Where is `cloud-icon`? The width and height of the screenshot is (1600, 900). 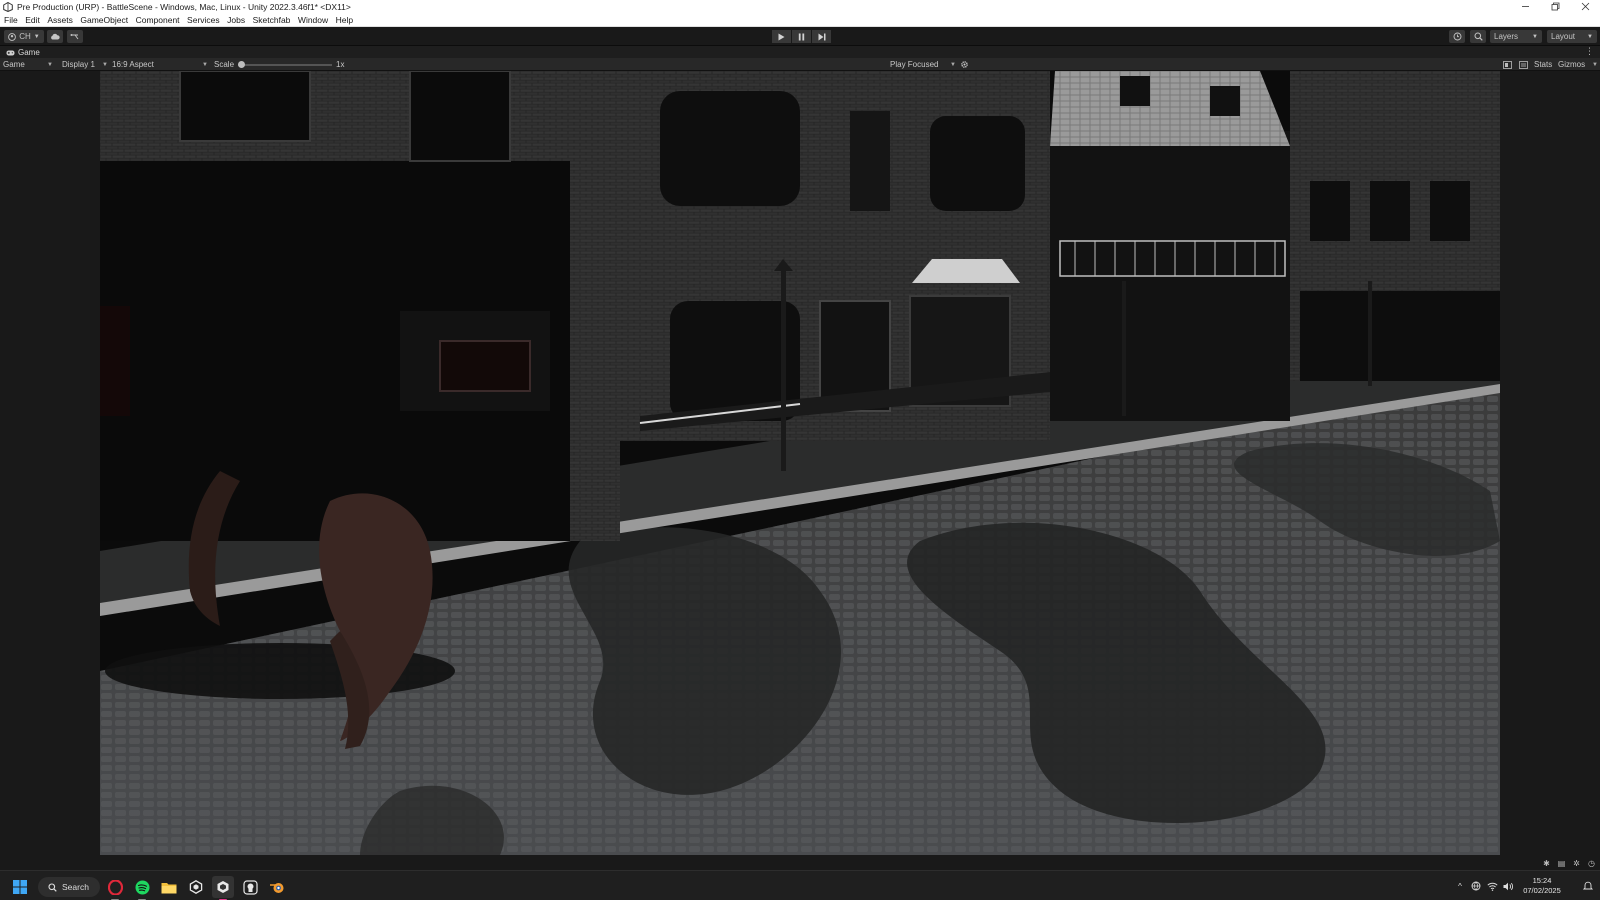
cloud-icon is located at coordinates (55, 36).